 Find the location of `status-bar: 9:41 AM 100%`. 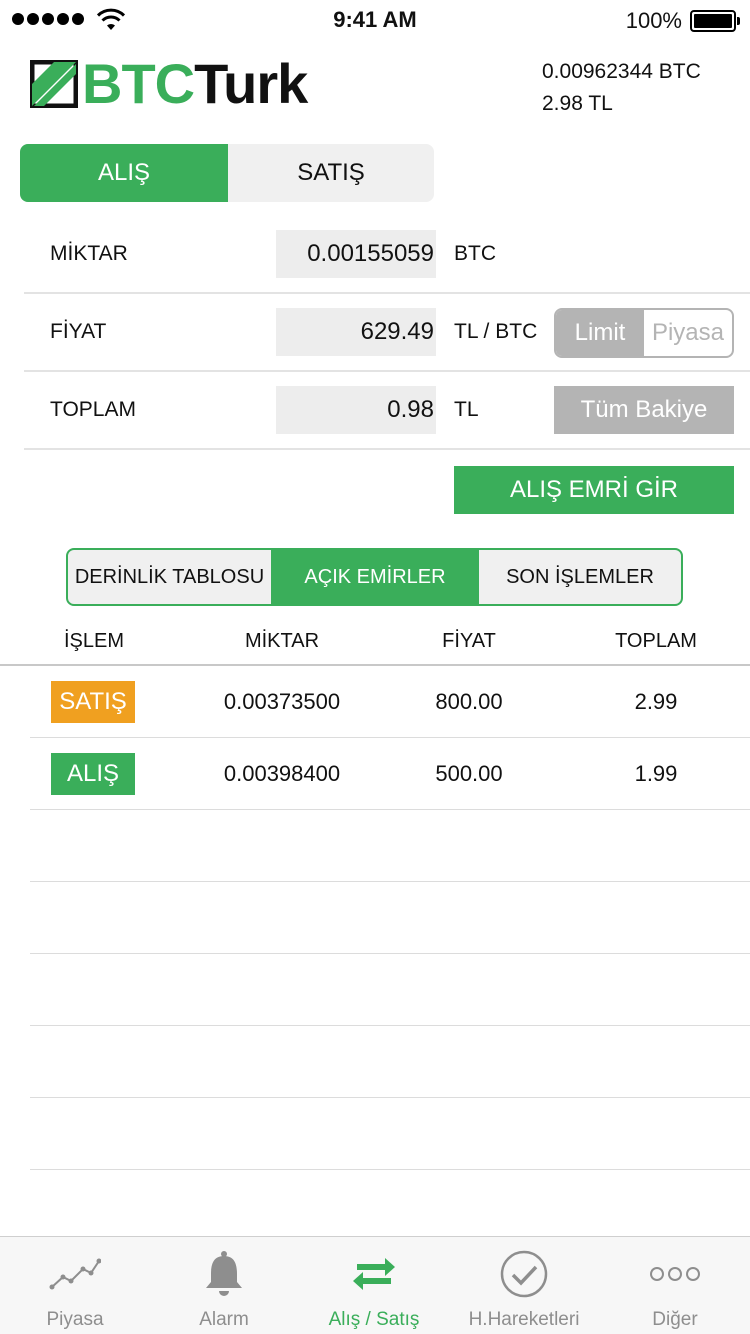

status-bar: 9:41 AM 100% is located at coordinates (375, 20).